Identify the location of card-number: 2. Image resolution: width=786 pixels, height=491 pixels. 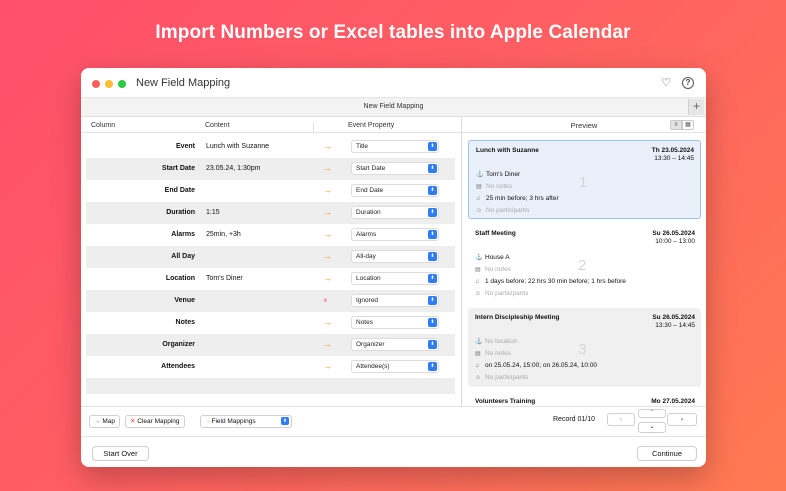
(582, 265).